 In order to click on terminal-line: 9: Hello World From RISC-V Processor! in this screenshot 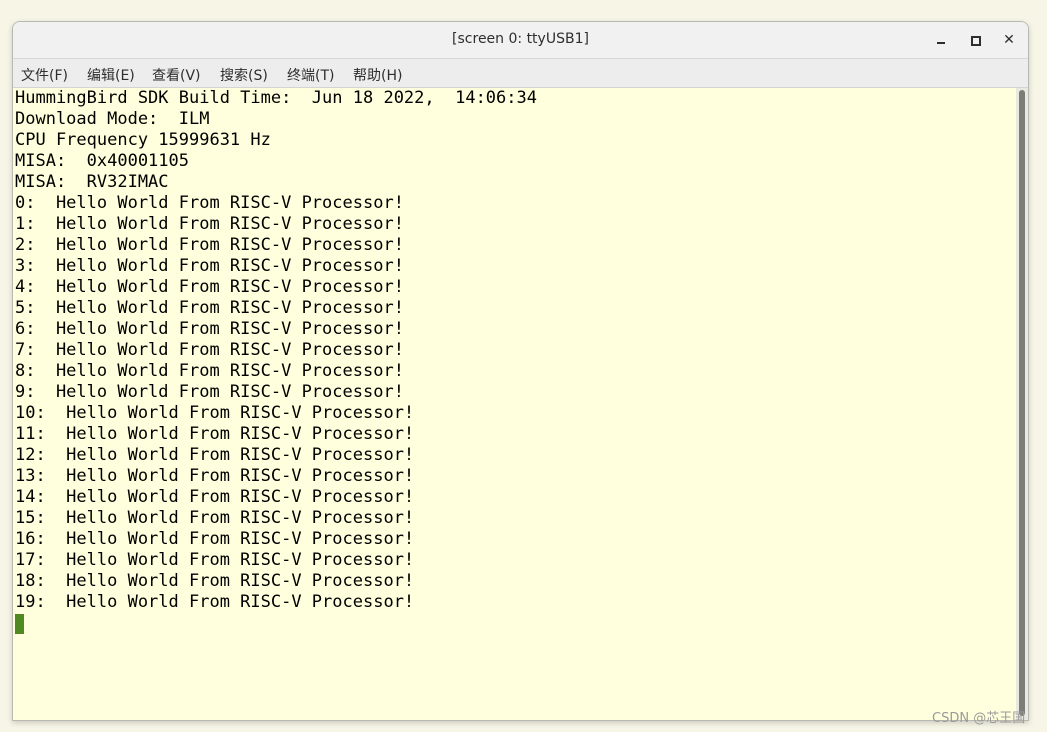, I will do `click(209, 392)`.